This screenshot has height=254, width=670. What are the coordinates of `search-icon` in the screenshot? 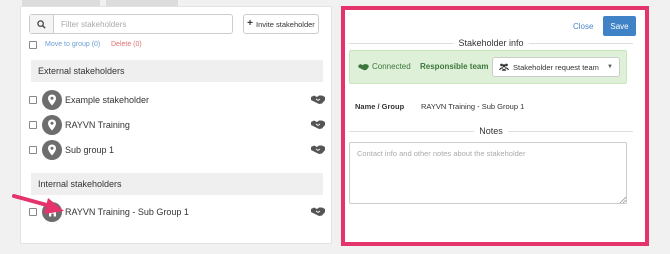 It's located at (41, 24).